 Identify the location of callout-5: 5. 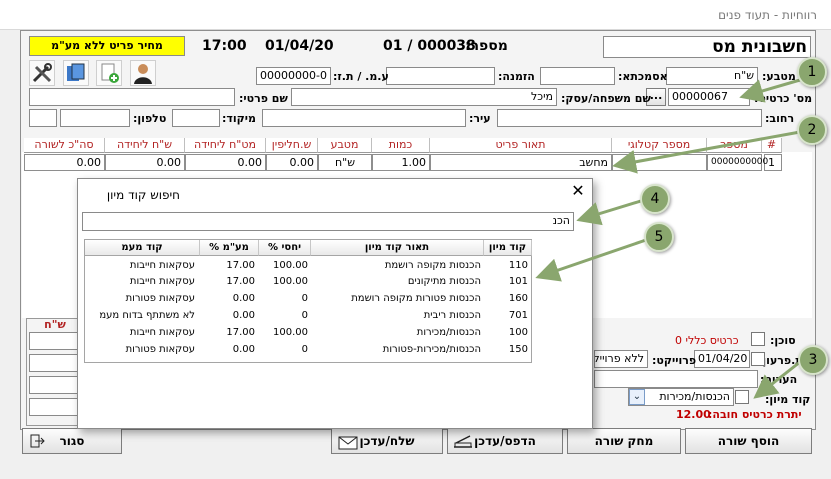
(659, 237).